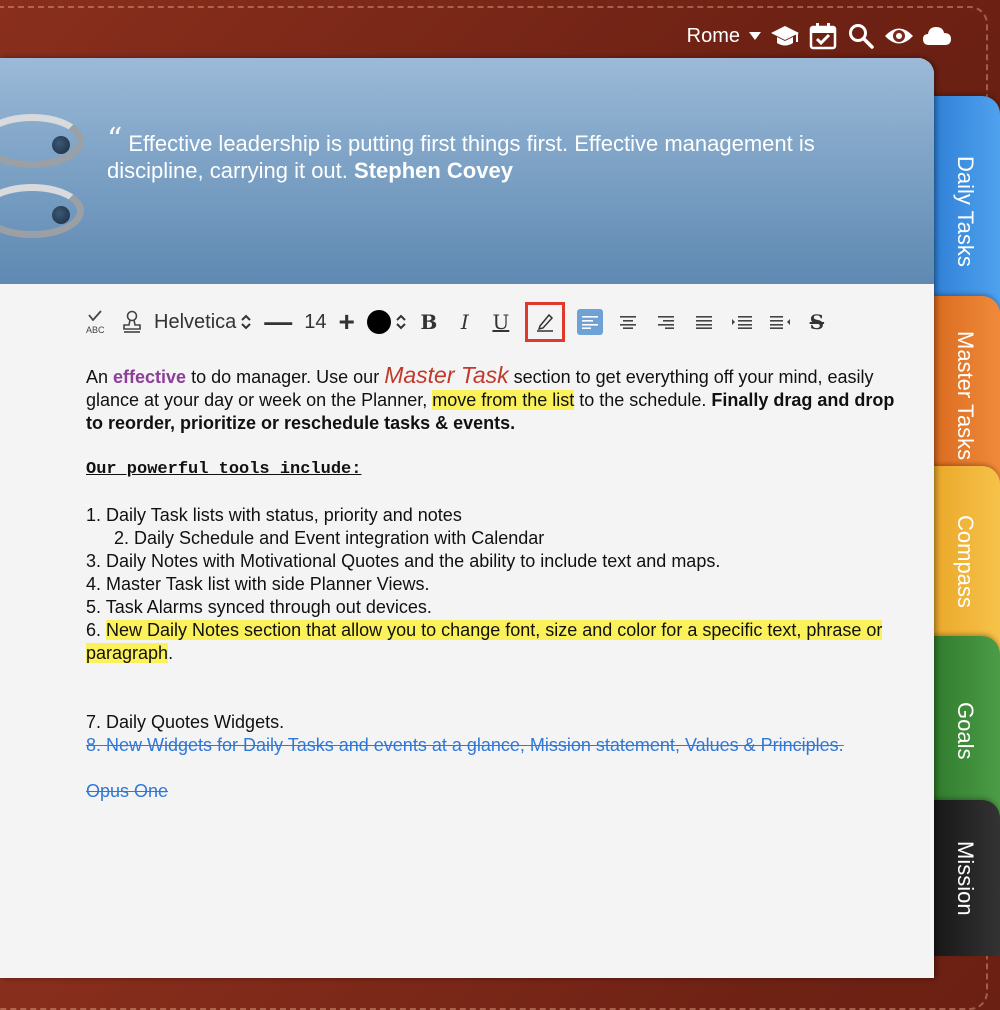  I want to click on text-color-select, so click(386, 322).